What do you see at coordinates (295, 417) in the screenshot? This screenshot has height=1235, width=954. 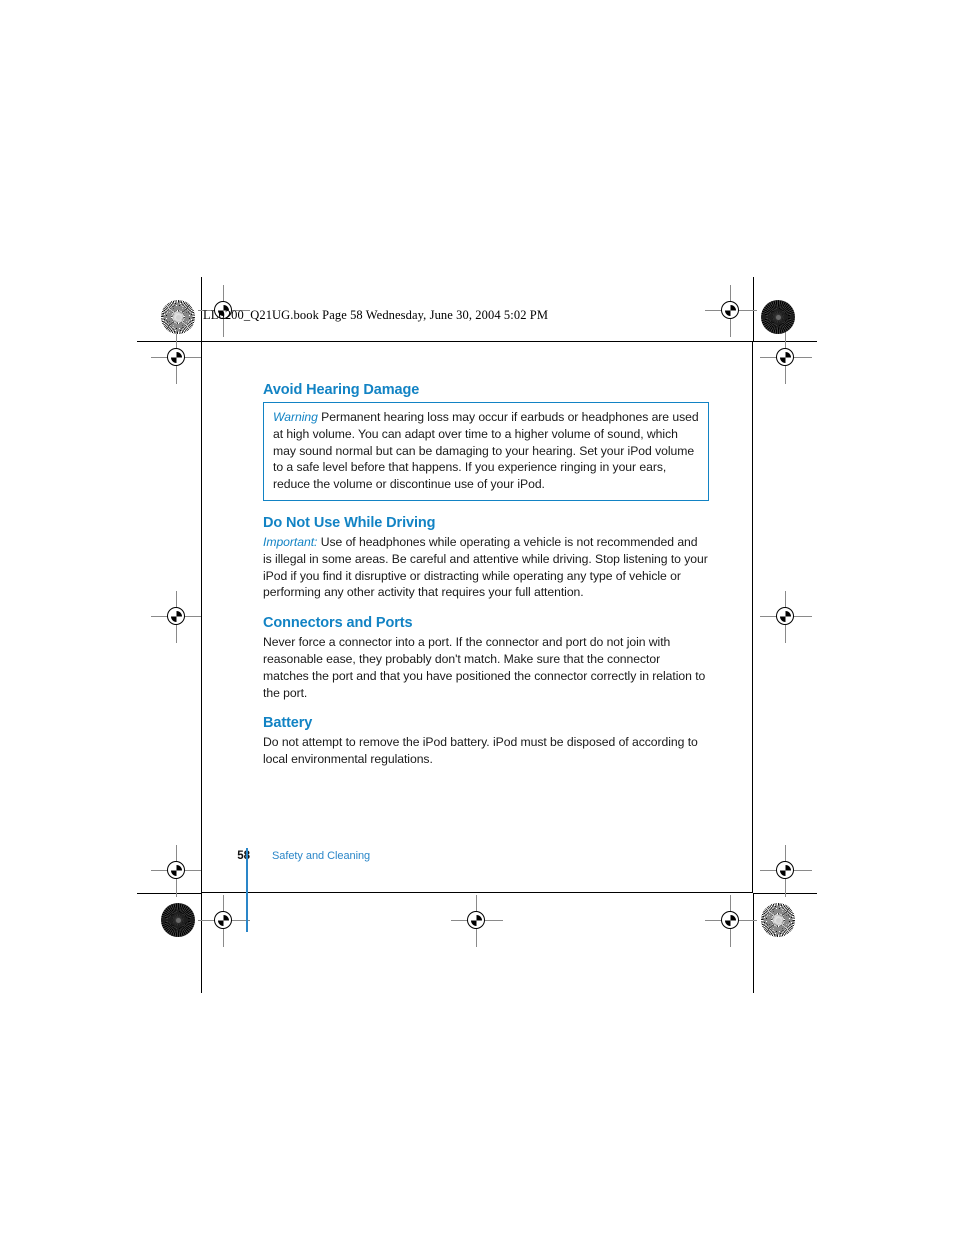 I see `warning-label: Warning` at bounding box center [295, 417].